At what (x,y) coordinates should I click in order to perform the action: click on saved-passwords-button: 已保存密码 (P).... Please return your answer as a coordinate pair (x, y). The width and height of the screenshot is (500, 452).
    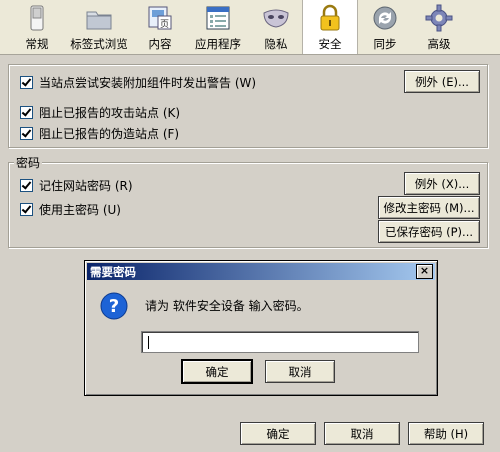
    Looking at the image, I should click on (429, 231).